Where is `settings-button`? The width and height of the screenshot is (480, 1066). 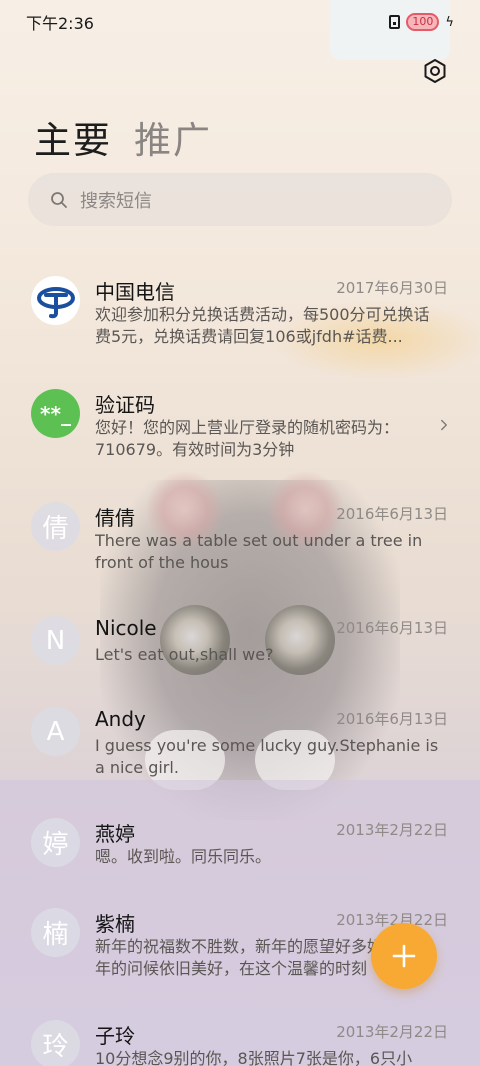
settings-button is located at coordinates (435, 71).